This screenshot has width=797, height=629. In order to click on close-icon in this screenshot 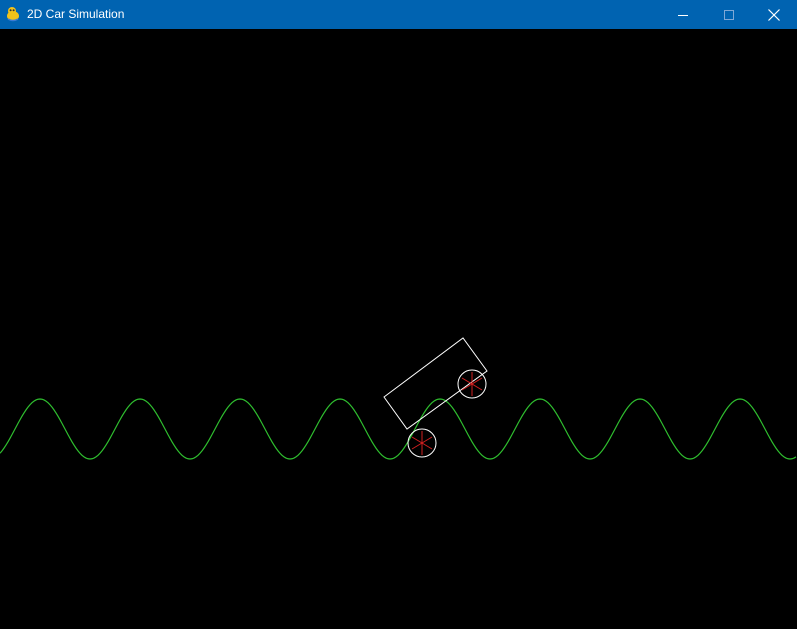, I will do `click(774, 14)`.